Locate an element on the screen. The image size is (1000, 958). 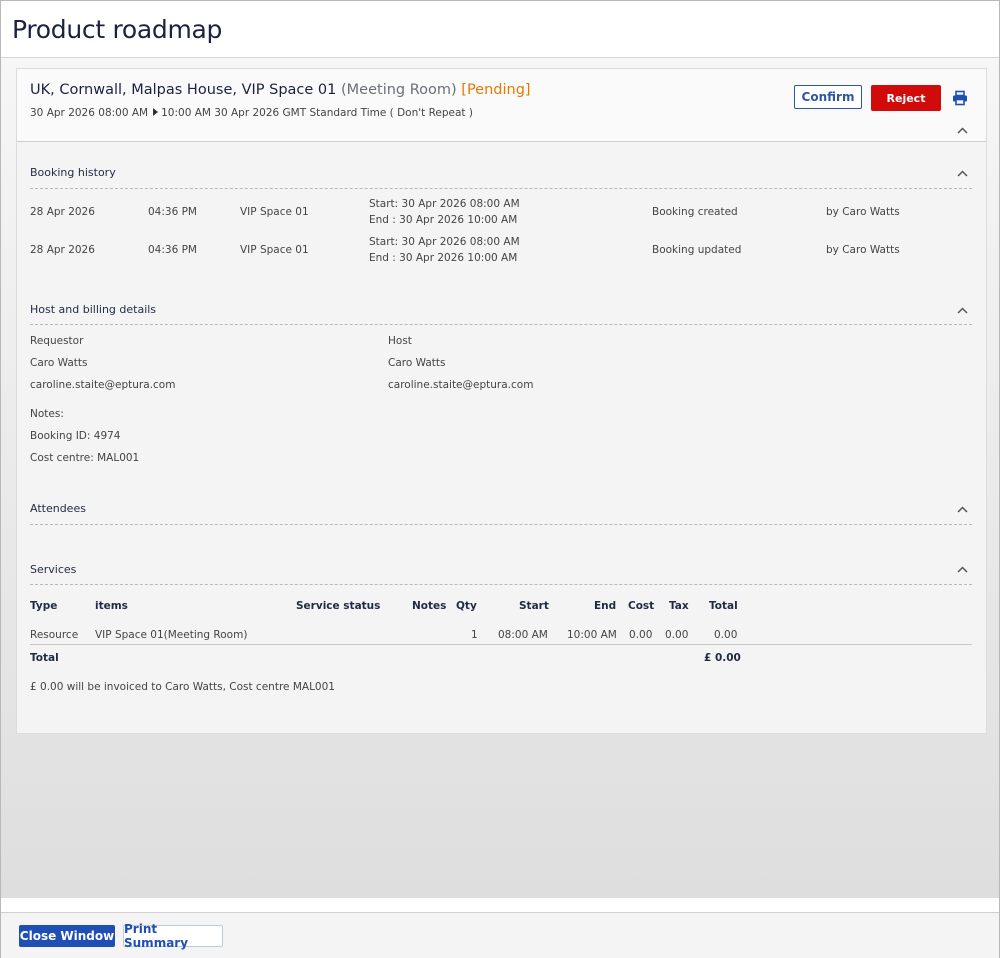
page-title: Product roadmap is located at coordinates (117, 29).